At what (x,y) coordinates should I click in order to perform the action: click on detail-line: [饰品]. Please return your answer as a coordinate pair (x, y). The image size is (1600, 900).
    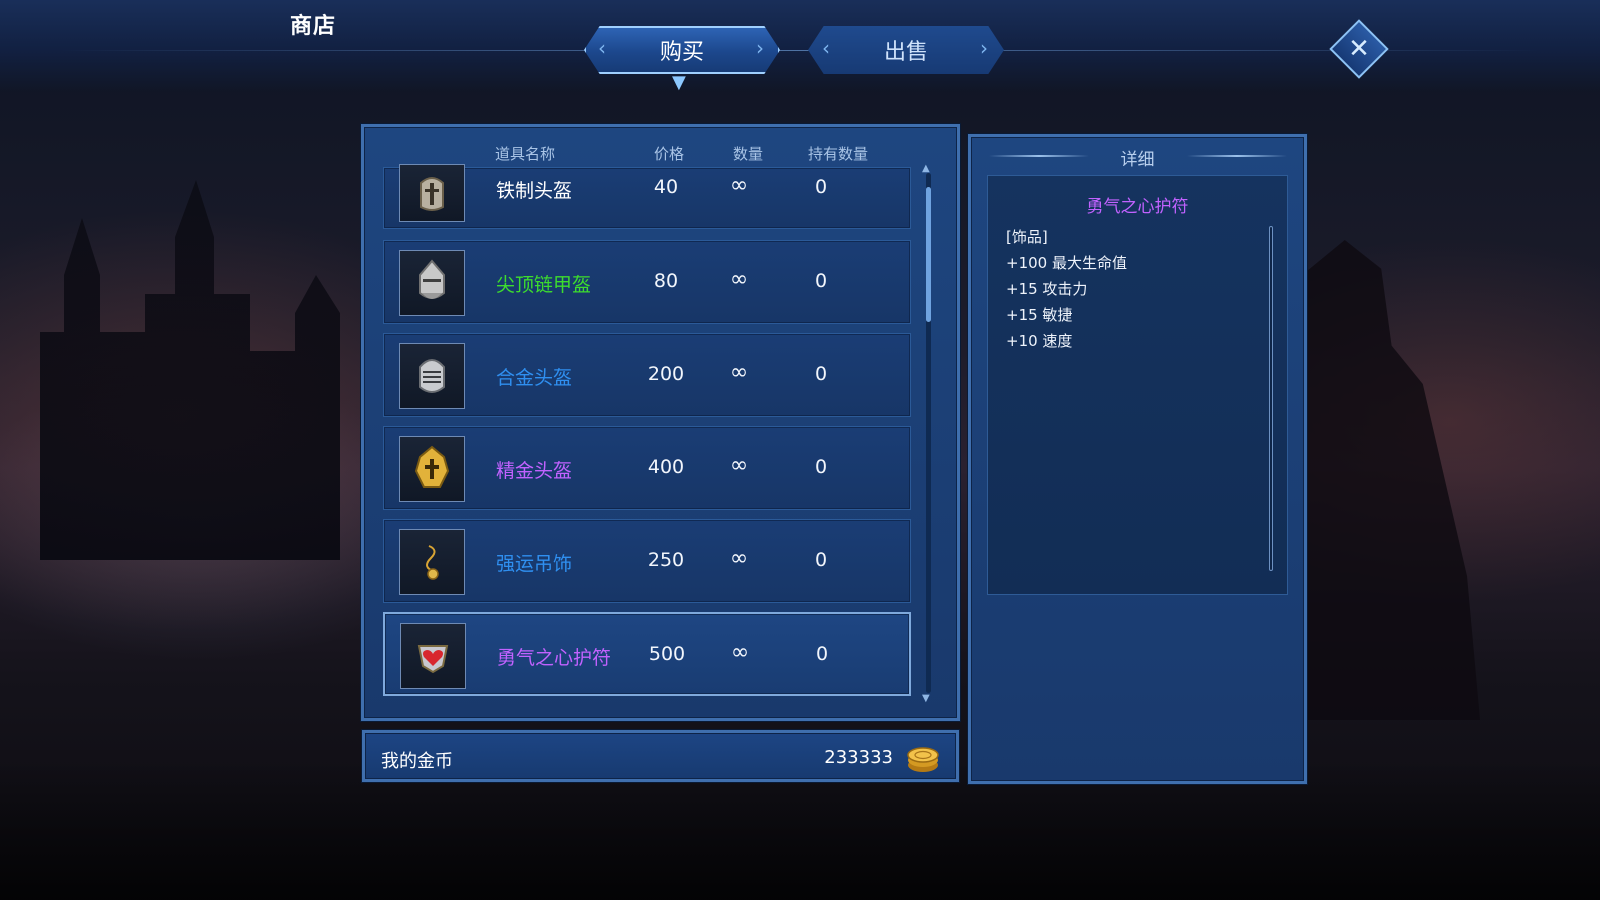
    Looking at the image, I should click on (1027, 237).